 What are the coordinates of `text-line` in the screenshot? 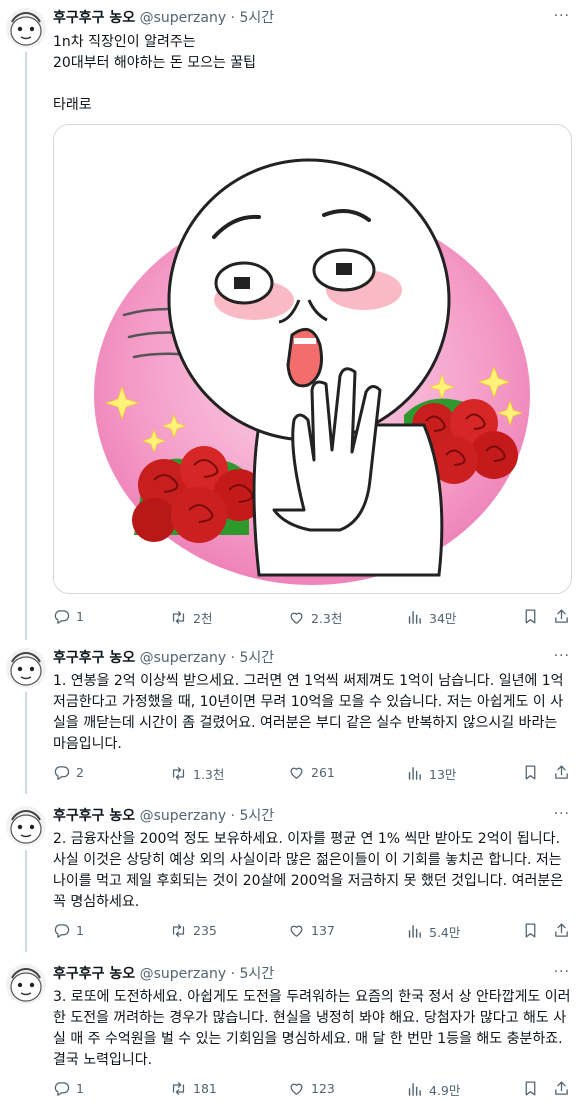 It's located at (313, 84).